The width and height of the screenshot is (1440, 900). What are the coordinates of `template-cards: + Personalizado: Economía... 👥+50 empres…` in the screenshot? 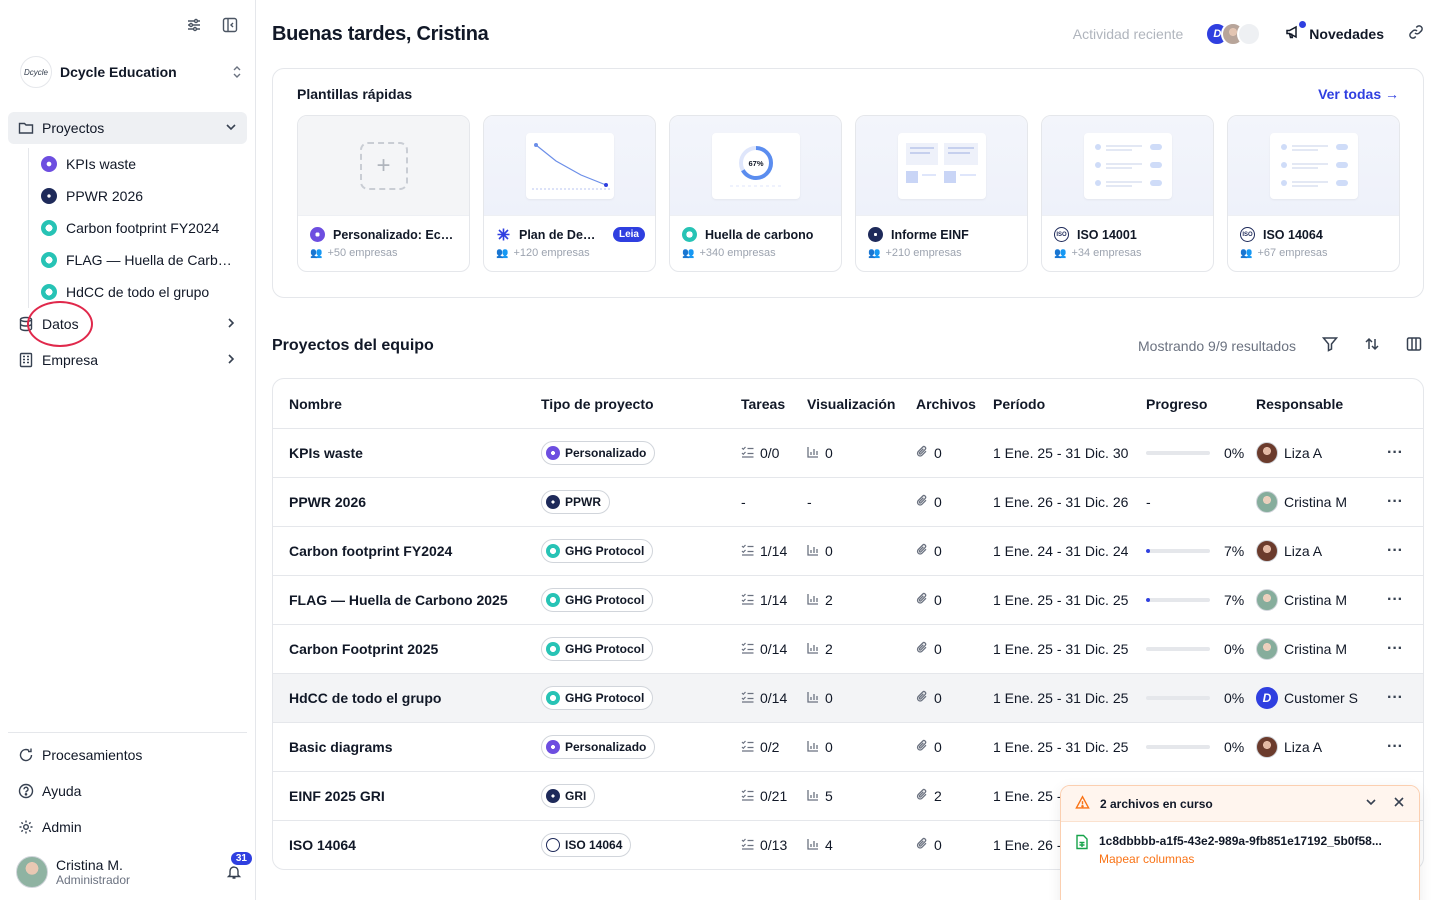 It's located at (848, 193).